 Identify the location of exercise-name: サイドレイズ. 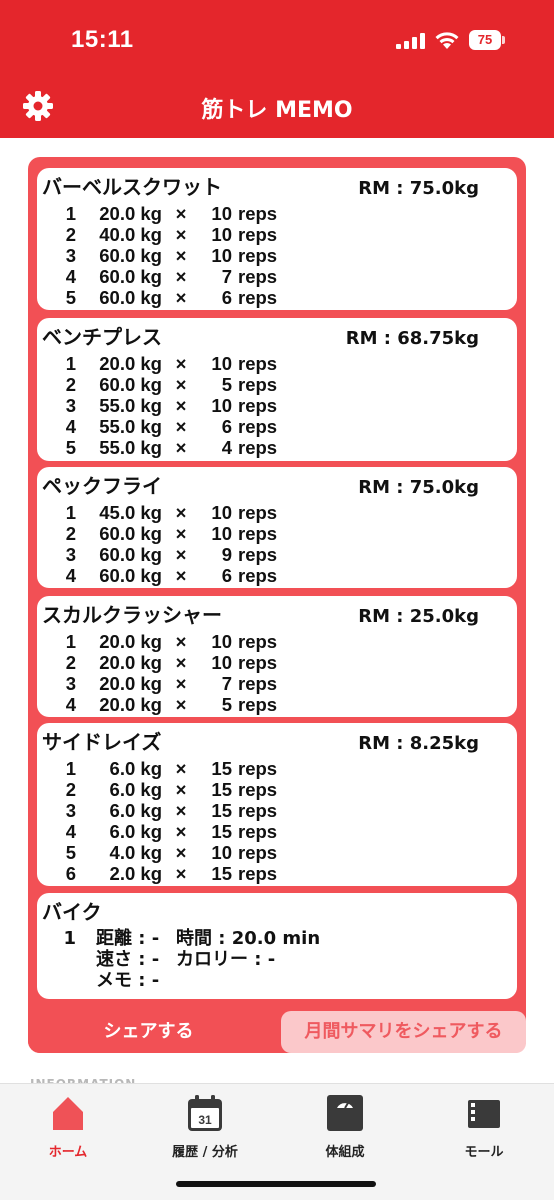
(102, 742).